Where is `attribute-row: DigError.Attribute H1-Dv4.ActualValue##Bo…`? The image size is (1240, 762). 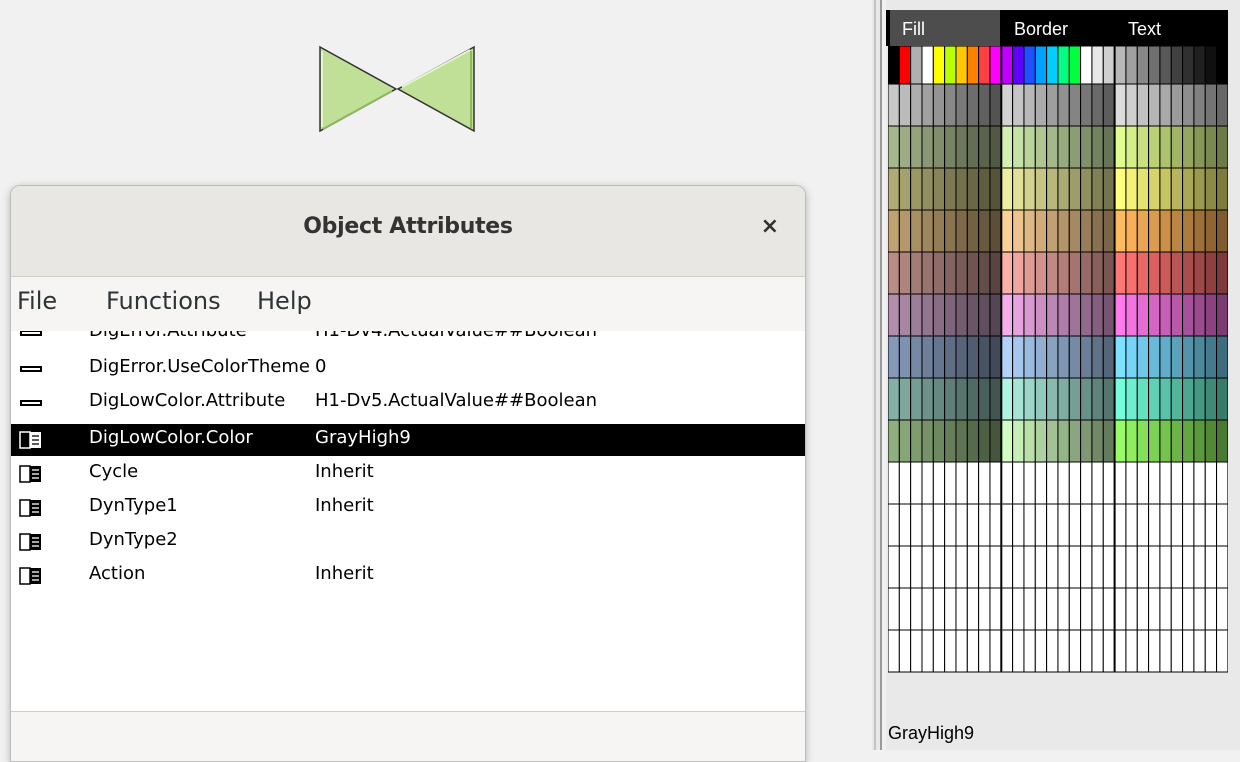
attribute-row: DigError.Attribute H1-Dv4.ActualValue##Bo… is located at coordinates (408, 340).